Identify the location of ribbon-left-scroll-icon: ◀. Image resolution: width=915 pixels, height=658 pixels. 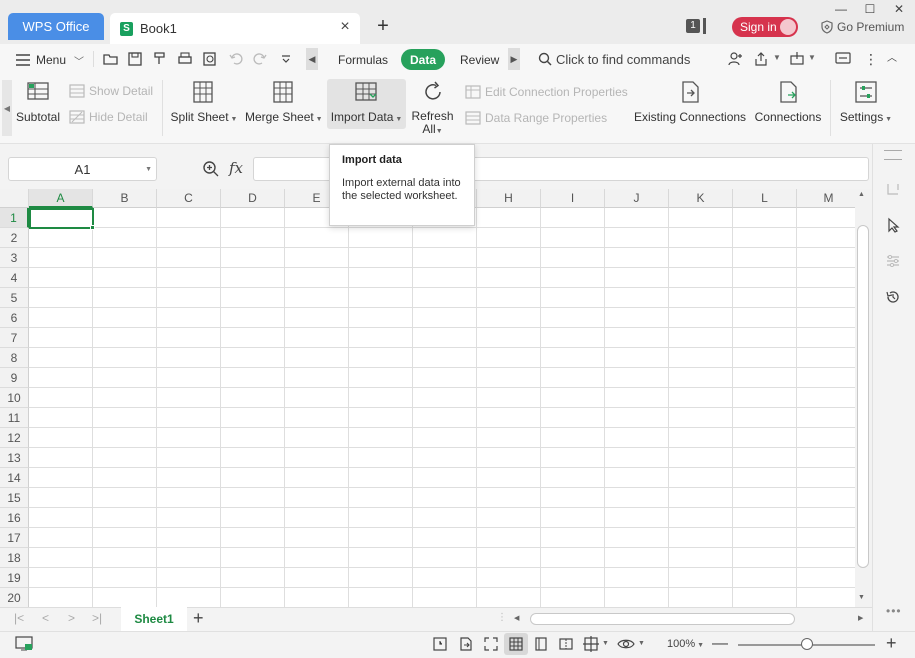
(7, 108).